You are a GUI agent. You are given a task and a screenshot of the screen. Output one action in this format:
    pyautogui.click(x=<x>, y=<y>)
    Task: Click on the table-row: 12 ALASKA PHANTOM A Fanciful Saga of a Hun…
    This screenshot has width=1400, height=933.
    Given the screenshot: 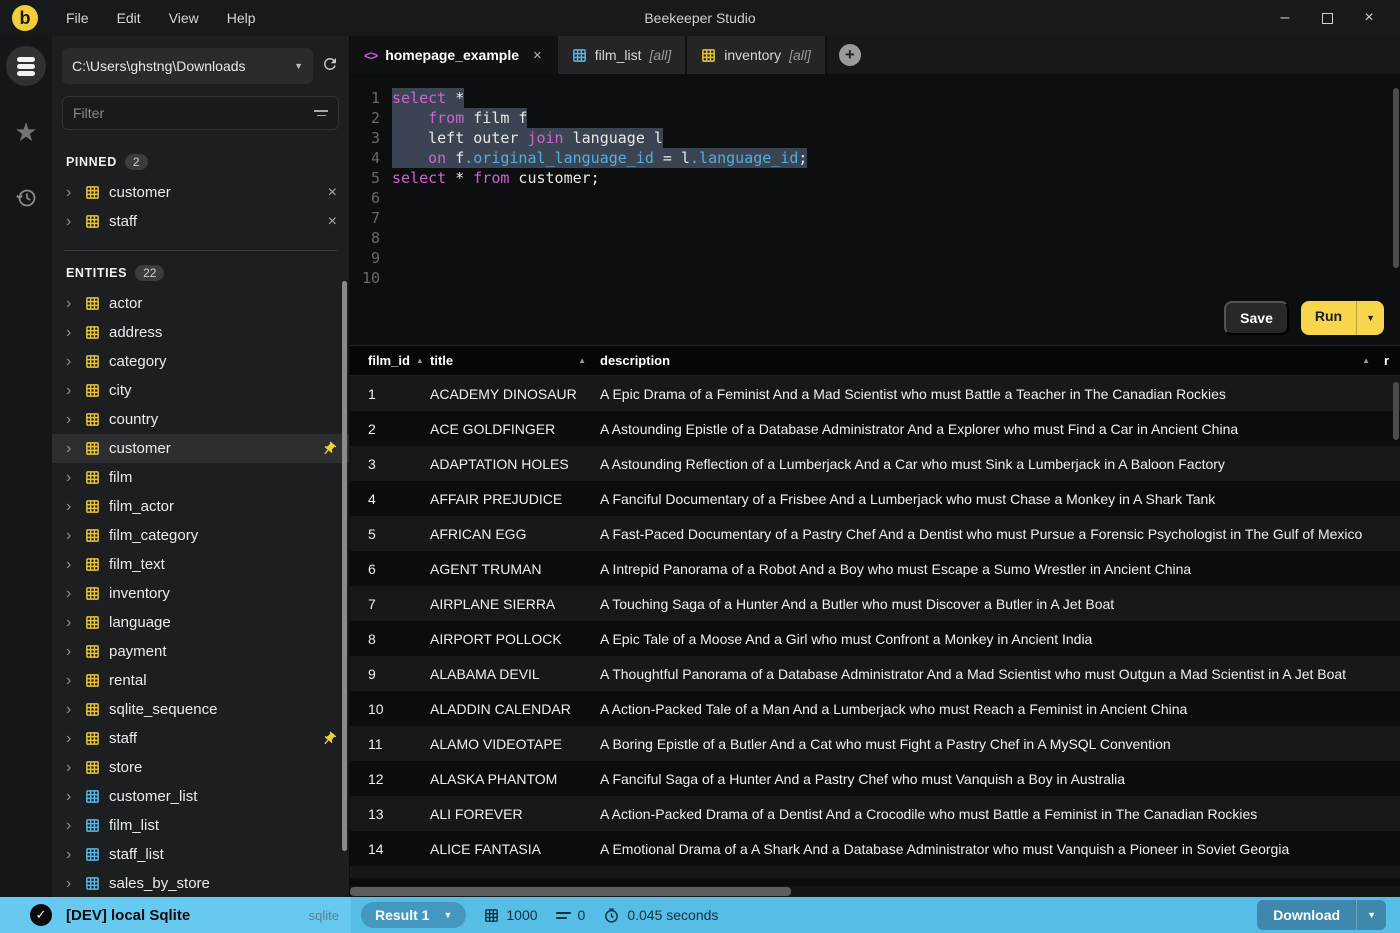 What is the action you would take?
    pyautogui.click(x=875, y=778)
    